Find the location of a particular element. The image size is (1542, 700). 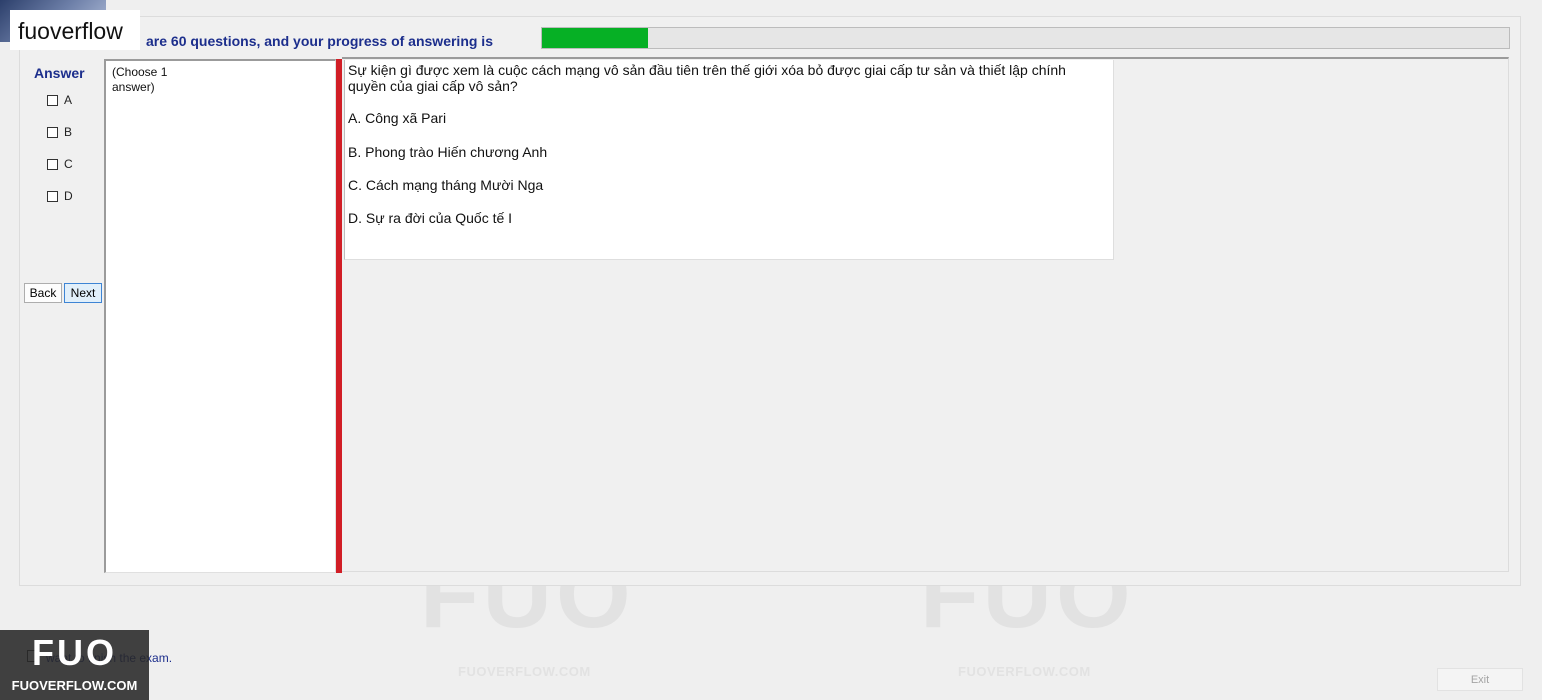

option-c-checkbox is located at coordinates (52, 164).